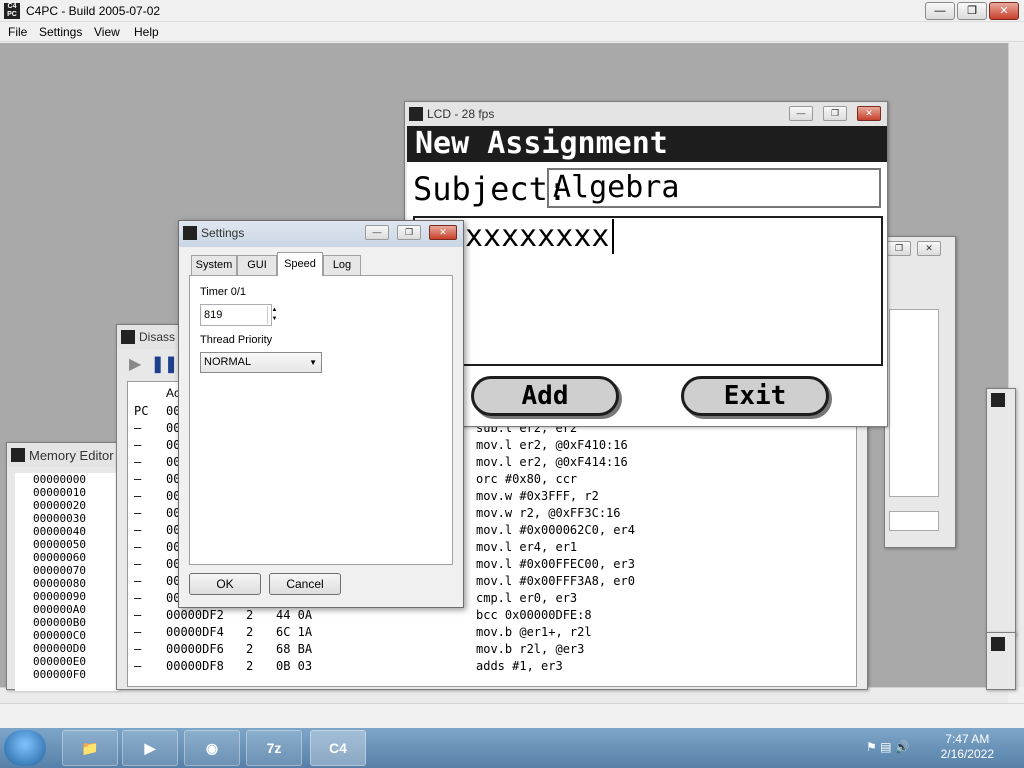 This screenshot has height=768, width=1024. What do you see at coordinates (294, 666) in the screenshot?
I see `disassembly-cell-bytes: 0B 03` at bounding box center [294, 666].